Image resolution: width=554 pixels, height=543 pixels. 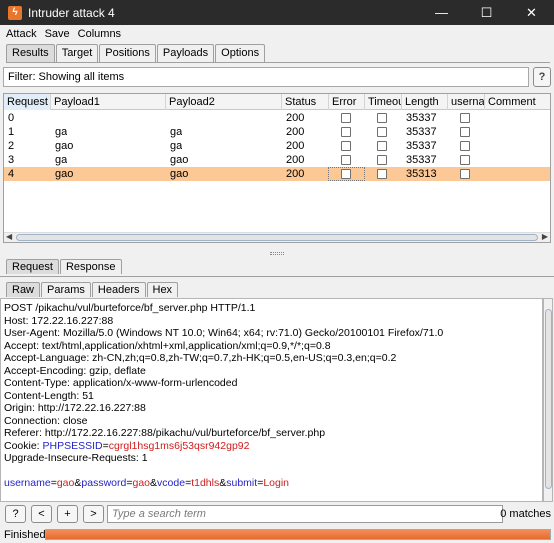 I want to click on column-request: Request ▲, so click(x=27, y=102).